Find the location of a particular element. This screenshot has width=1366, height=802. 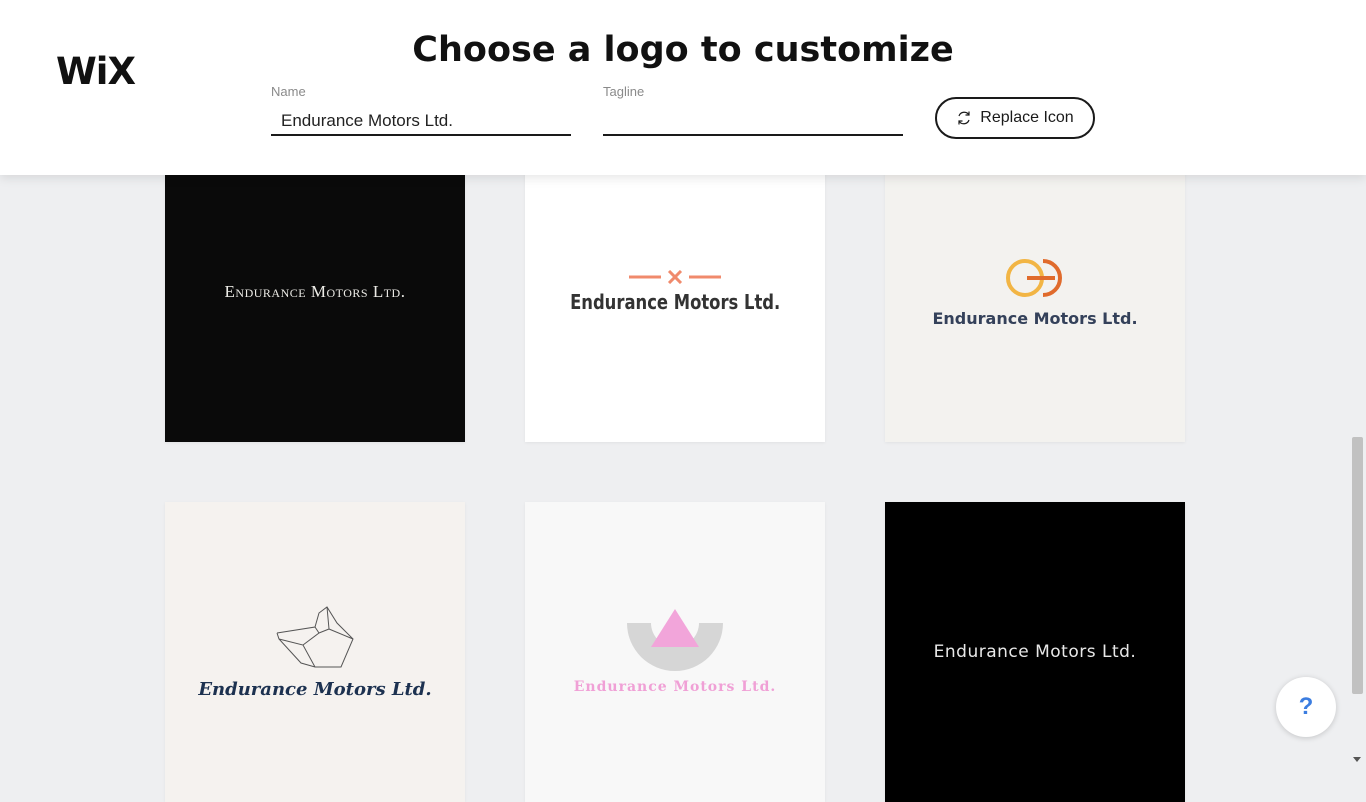

replace-icon-label: Replace Icon is located at coordinates (1027, 117).